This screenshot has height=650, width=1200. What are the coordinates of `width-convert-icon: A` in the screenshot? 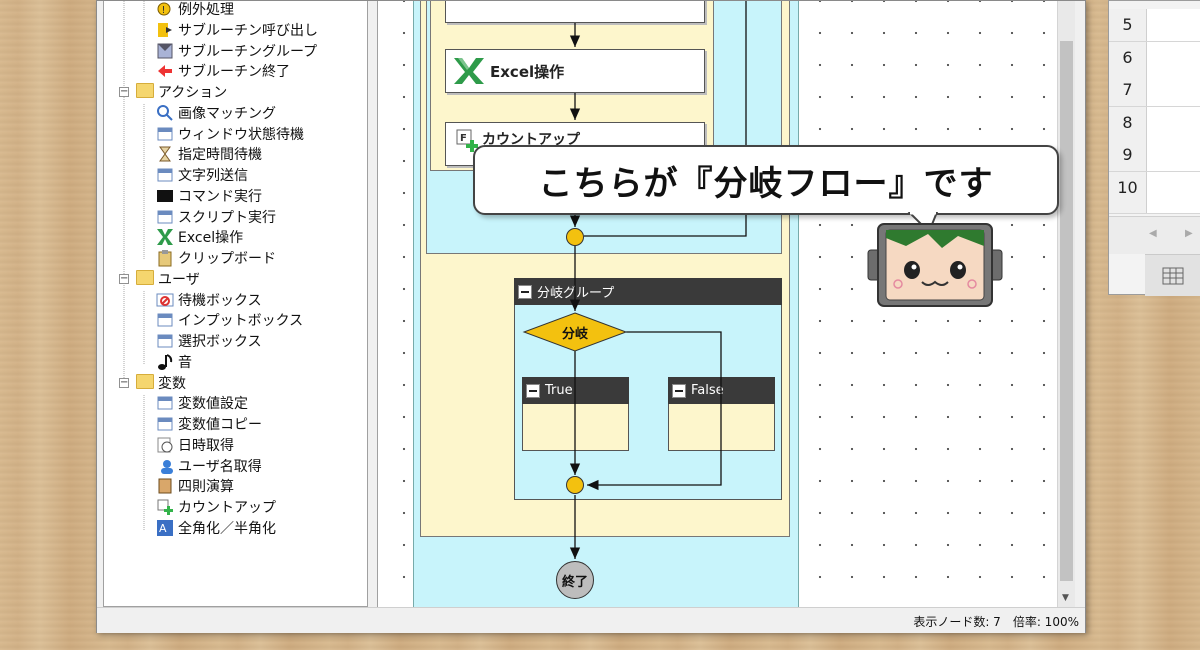 It's located at (165, 528).